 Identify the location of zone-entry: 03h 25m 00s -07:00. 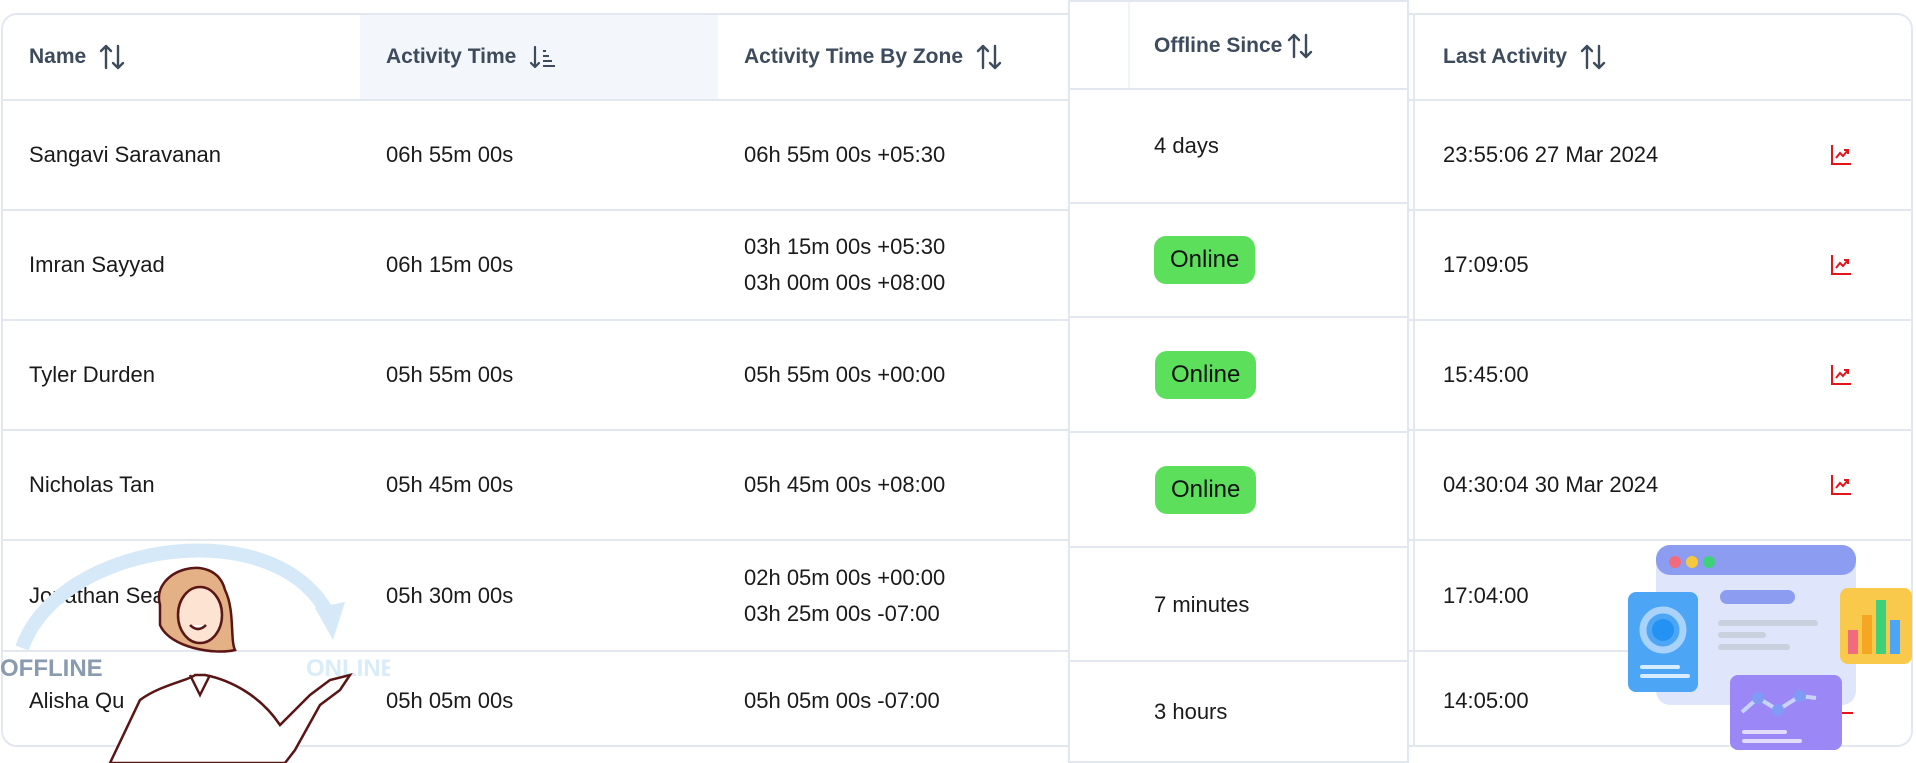
(842, 613).